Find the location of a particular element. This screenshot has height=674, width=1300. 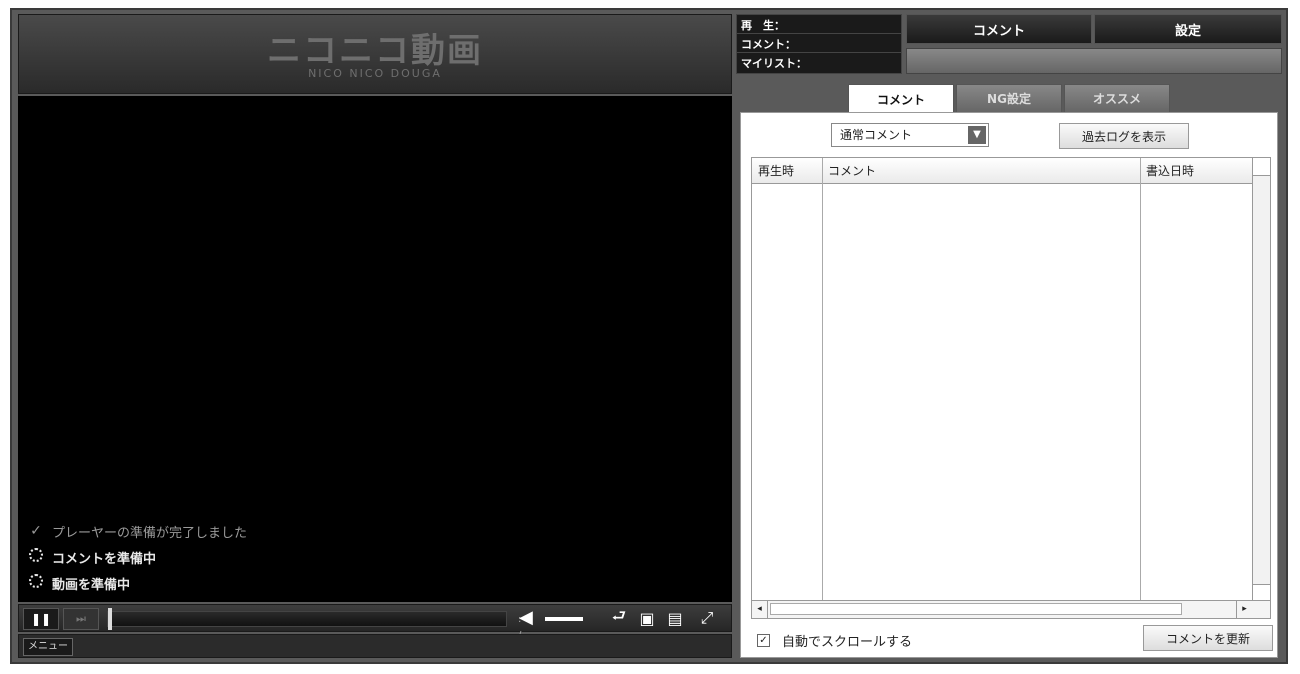

menu-button: メニュー is located at coordinates (48, 647).